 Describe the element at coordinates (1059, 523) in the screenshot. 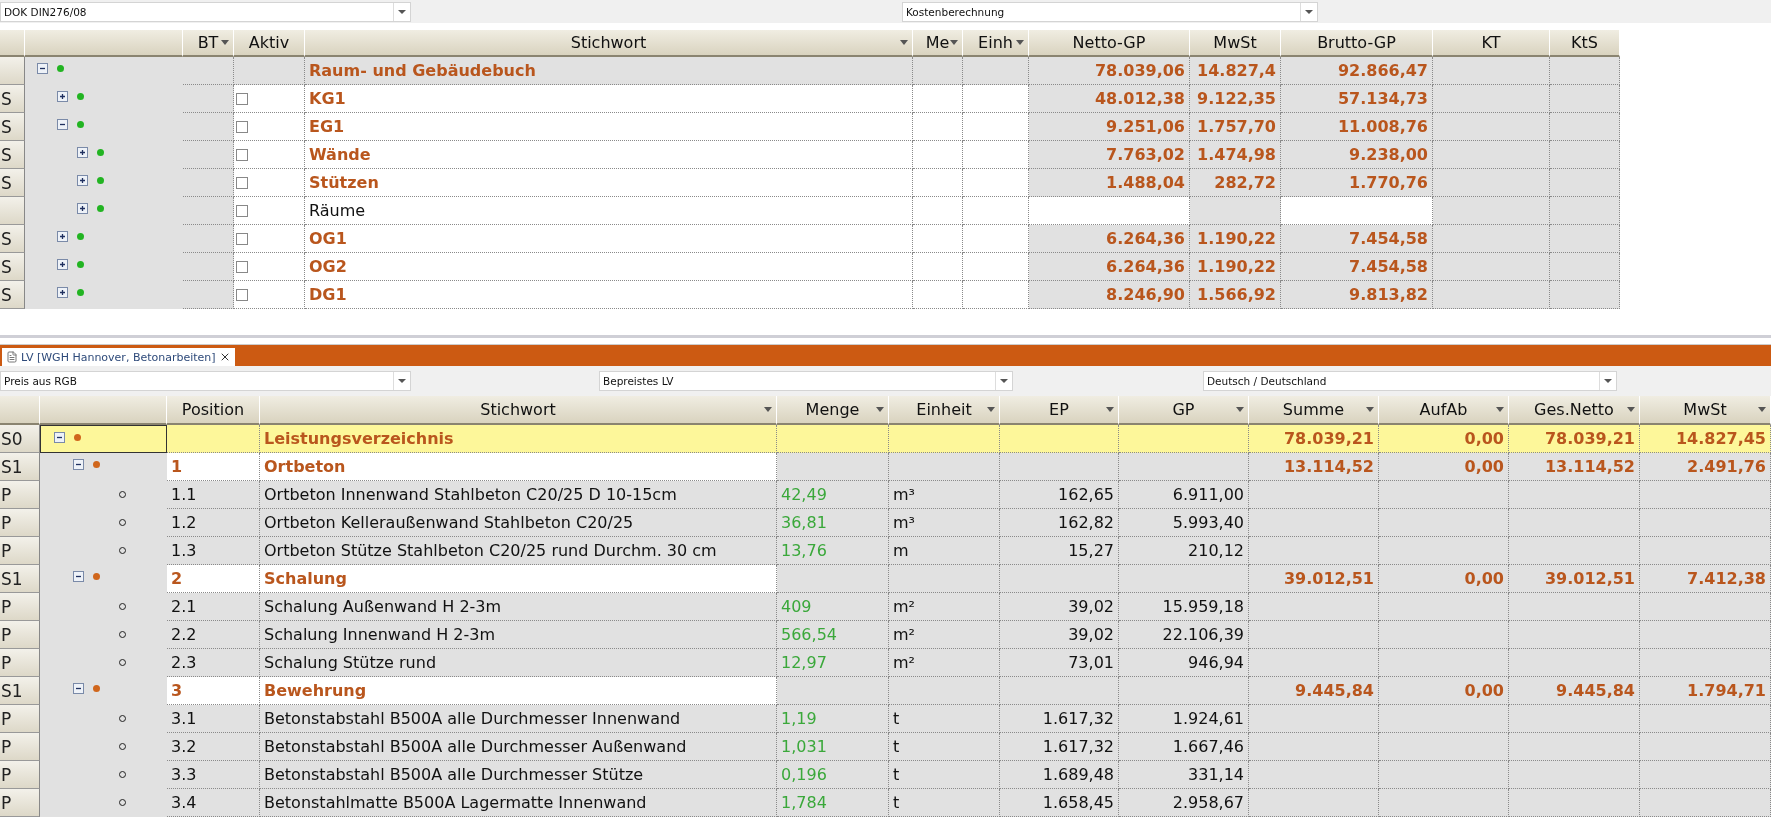

I see `table-cell: 162,82` at that location.